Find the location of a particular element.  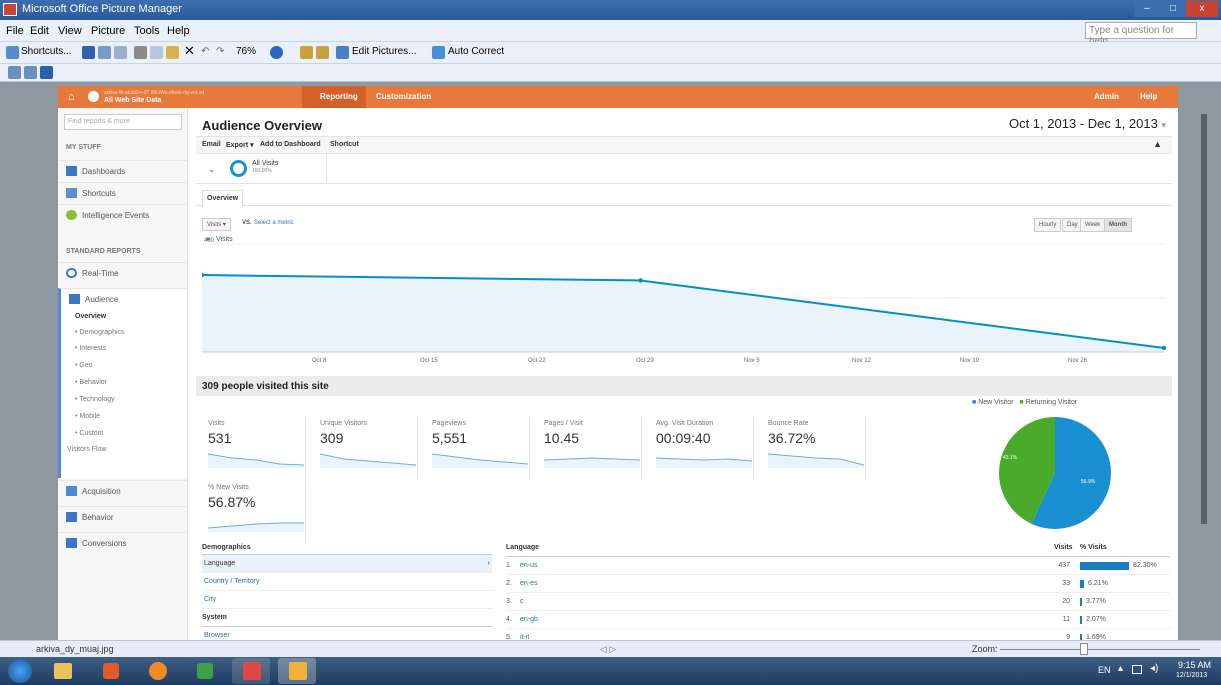

language-link: en-es is located at coordinates (529, 583).